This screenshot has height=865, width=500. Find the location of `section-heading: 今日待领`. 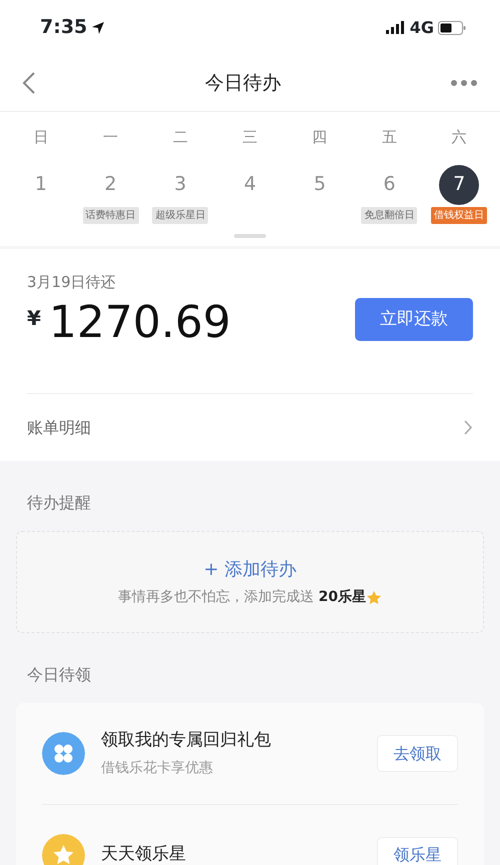

section-heading: 今日待领 is located at coordinates (59, 675).